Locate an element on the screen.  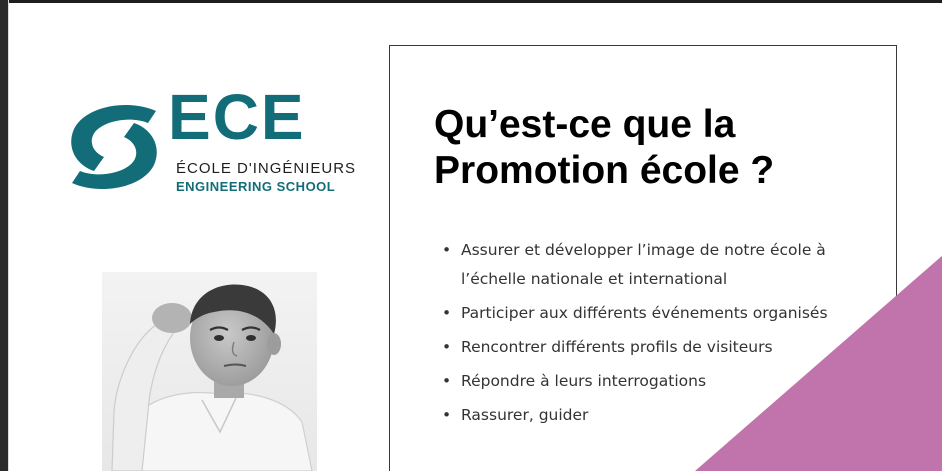
top-border is located at coordinates (475, 1).